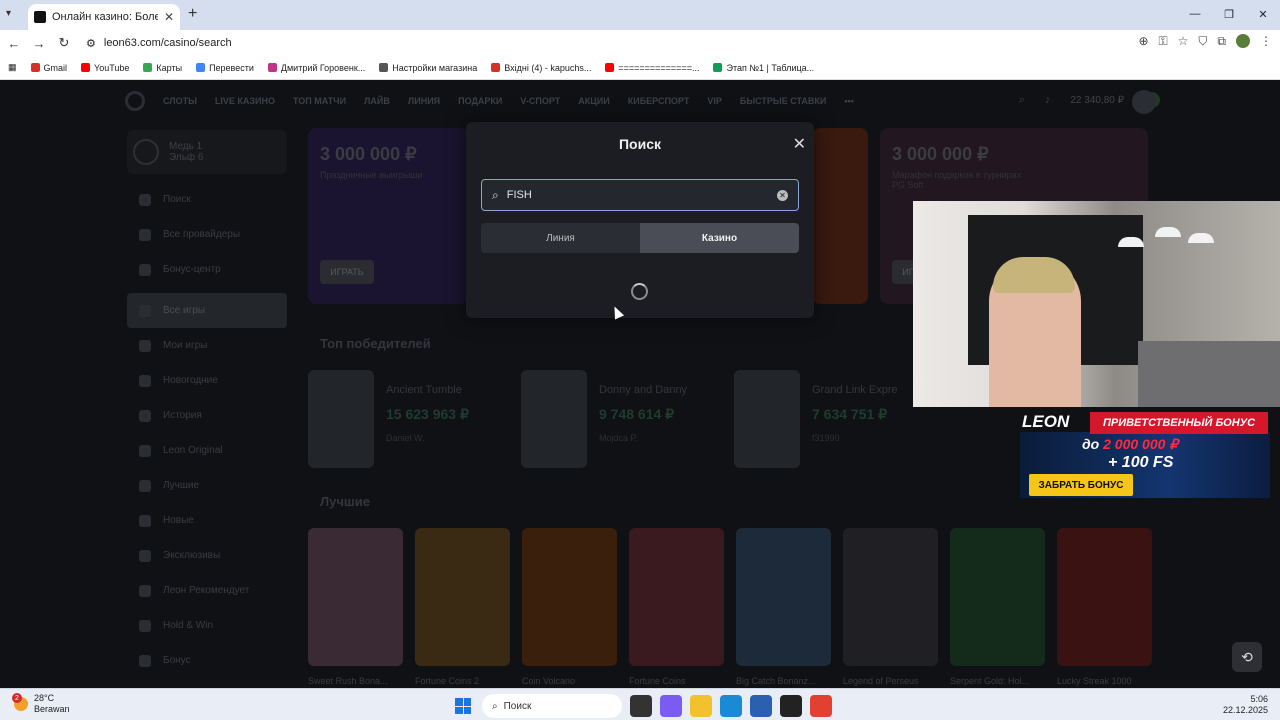 Image resolution: width=1280 pixels, height=720 pixels. Describe the element at coordinates (180, 101) in the screenshot. I see `nav-slots: СЛОТЫ` at that location.